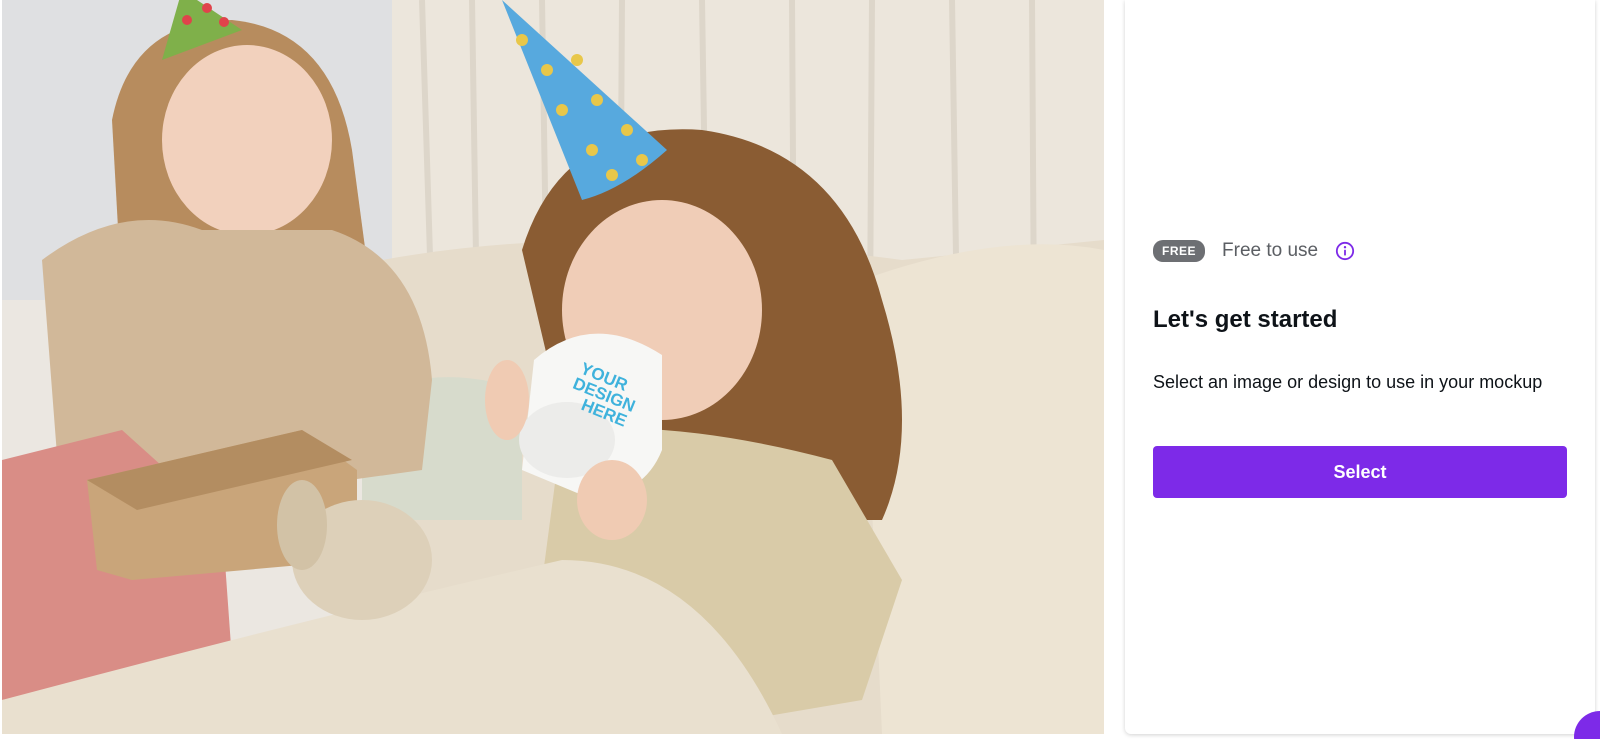 The height and width of the screenshot is (739, 1600). Describe the element at coordinates (1270, 250) in the screenshot. I see `license-label: Free to use` at that location.